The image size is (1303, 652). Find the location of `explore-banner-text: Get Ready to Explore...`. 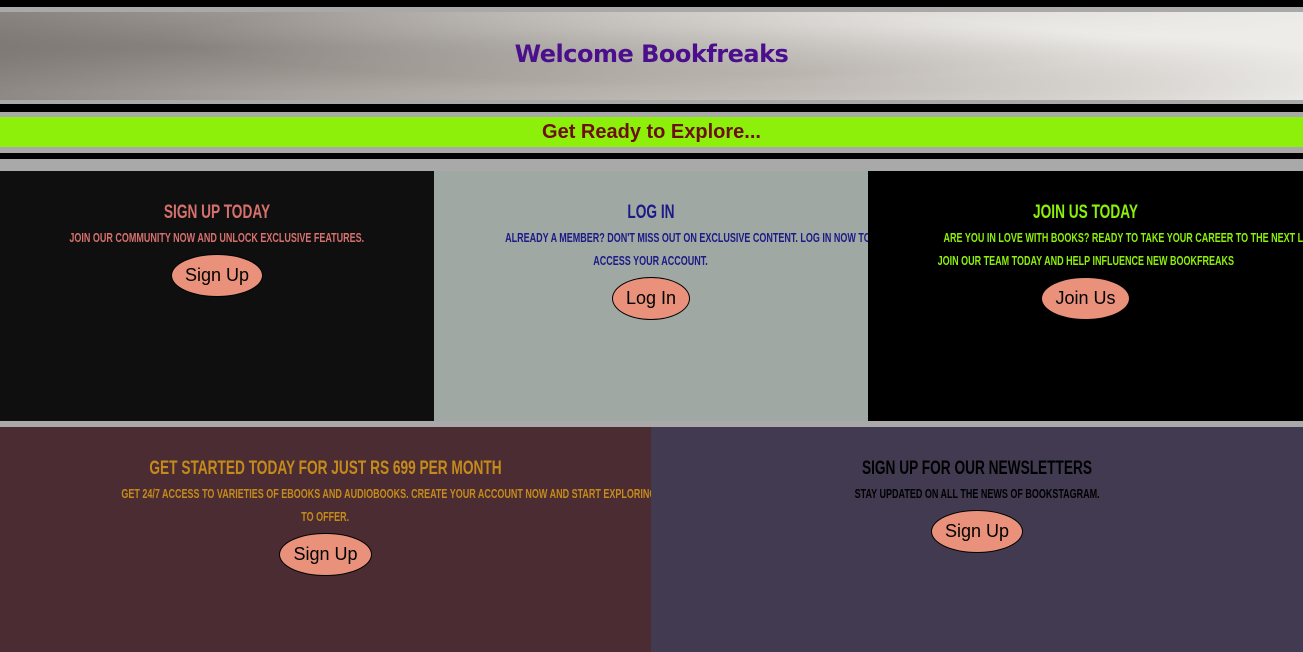

explore-banner-text: Get Ready to Explore... is located at coordinates (651, 131).